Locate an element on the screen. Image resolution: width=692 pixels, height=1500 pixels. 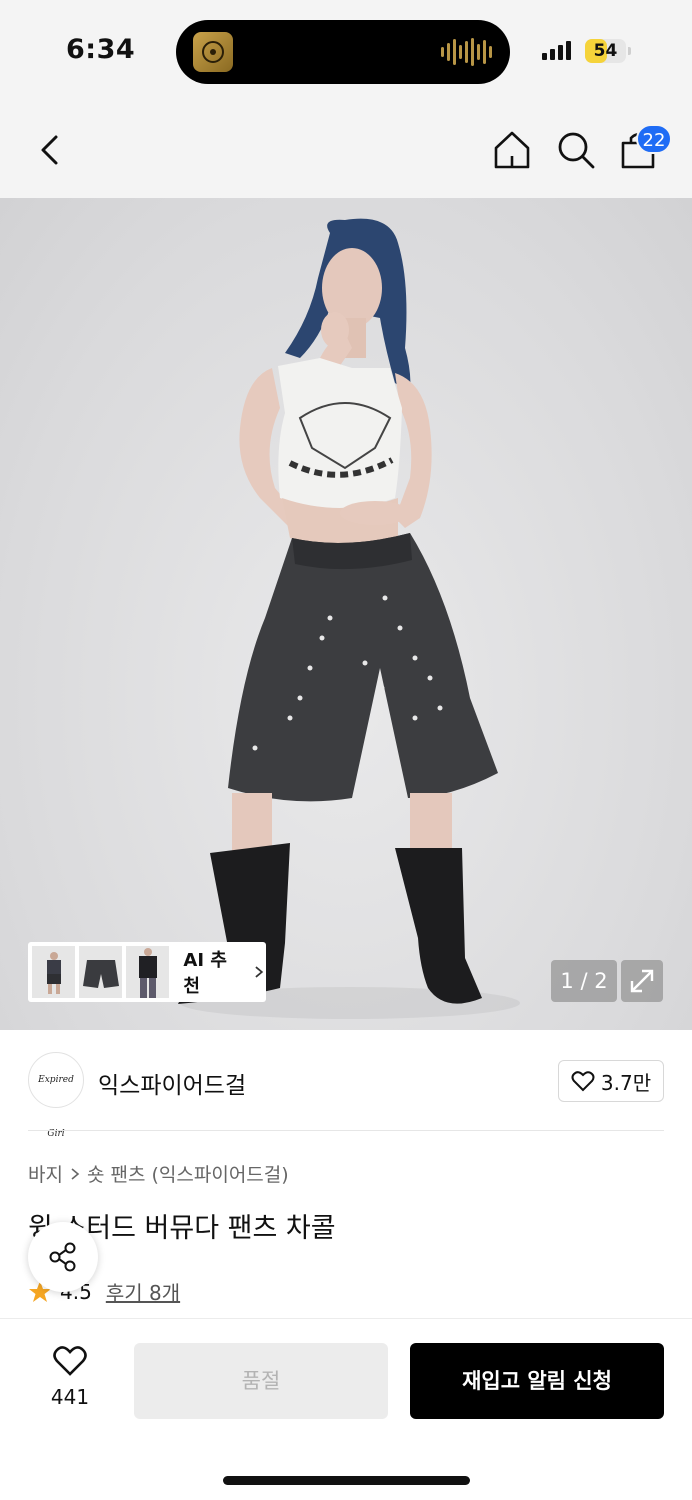
brand-logo: Expired Girl is located at coordinates (56, 1095).